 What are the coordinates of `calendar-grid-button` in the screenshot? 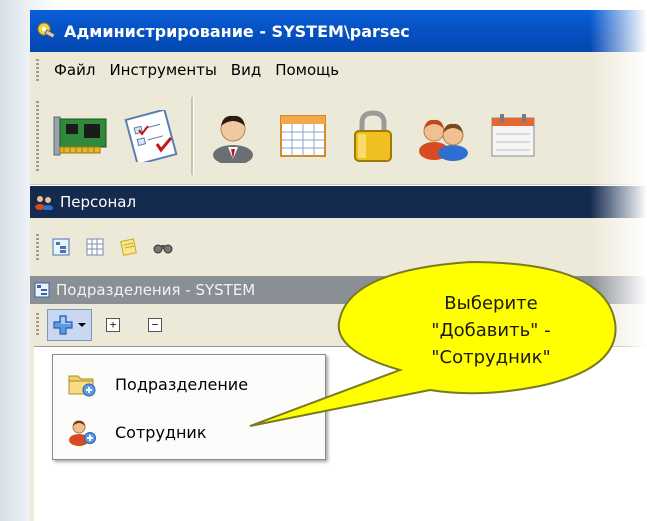 It's located at (303, 136).